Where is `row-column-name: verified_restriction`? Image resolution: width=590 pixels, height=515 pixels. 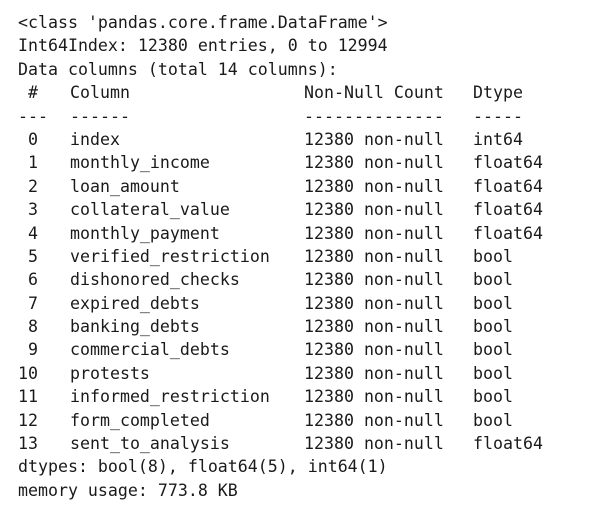 row-column-name: verified_restriction is located at coordinates (170, 256).